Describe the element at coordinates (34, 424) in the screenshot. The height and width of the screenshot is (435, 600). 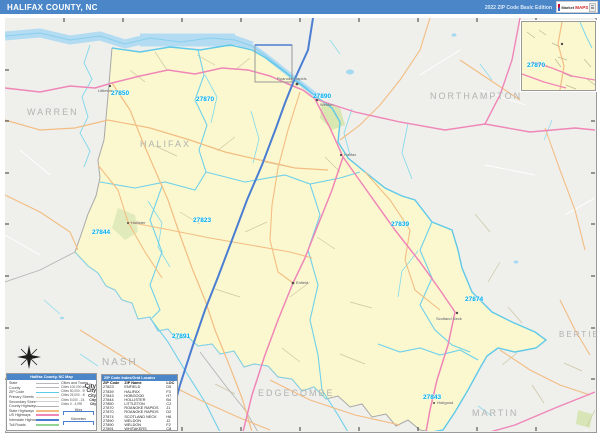
I see `legend-row-toll: Toll Roads` at that location.